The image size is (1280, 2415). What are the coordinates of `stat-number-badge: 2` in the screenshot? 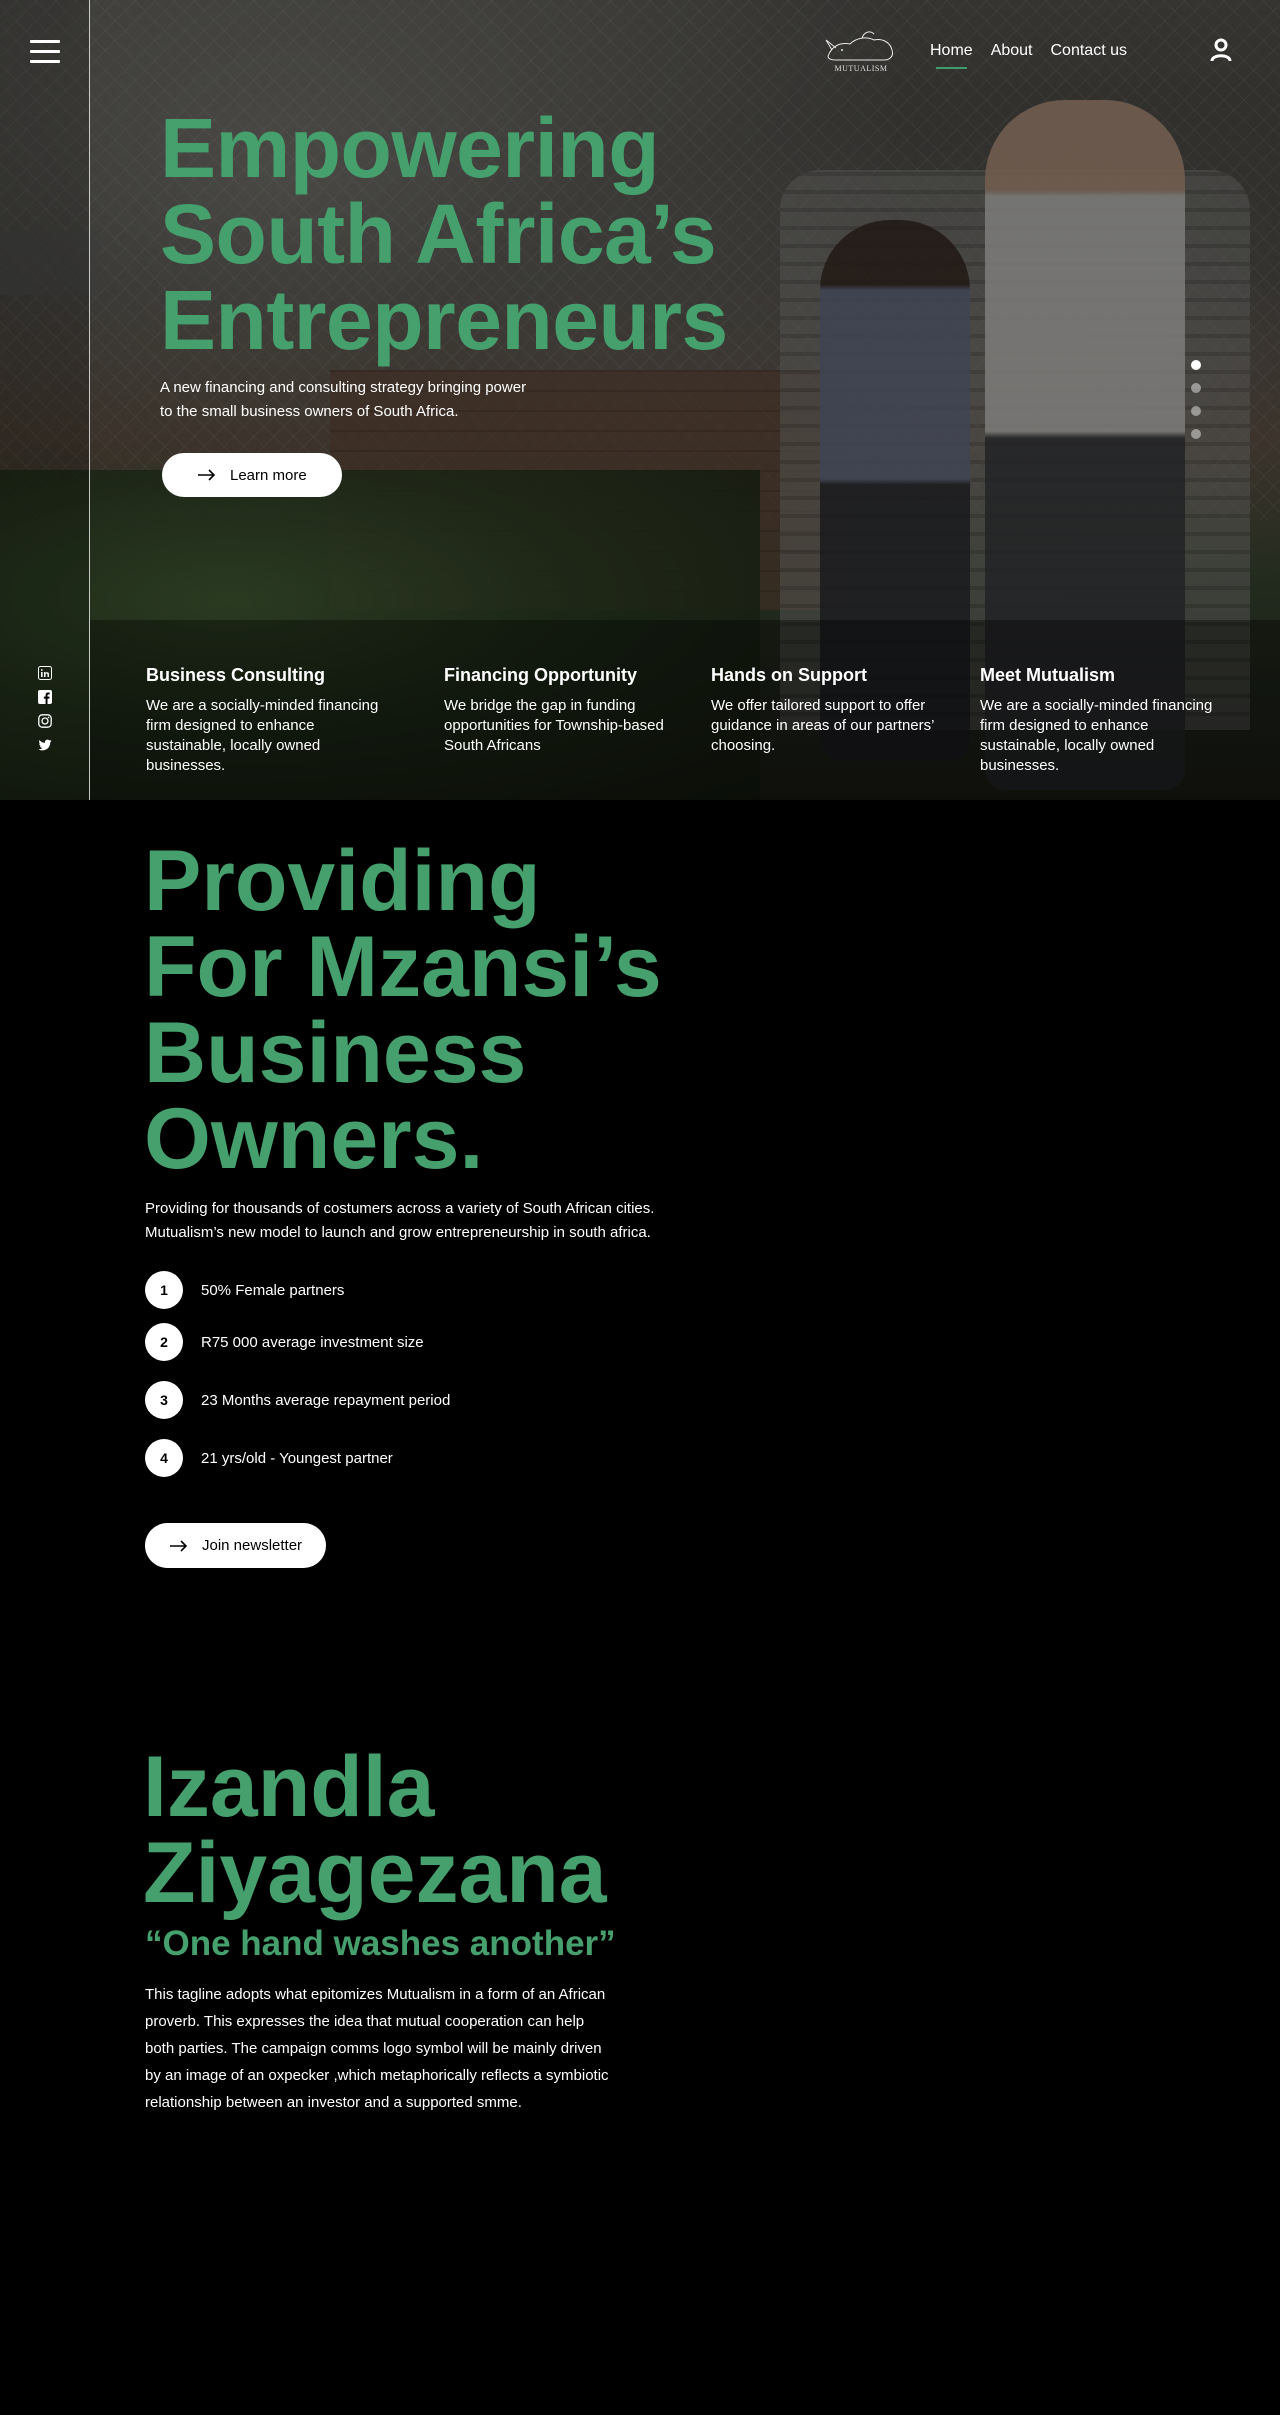 It's located at (164, 1342).